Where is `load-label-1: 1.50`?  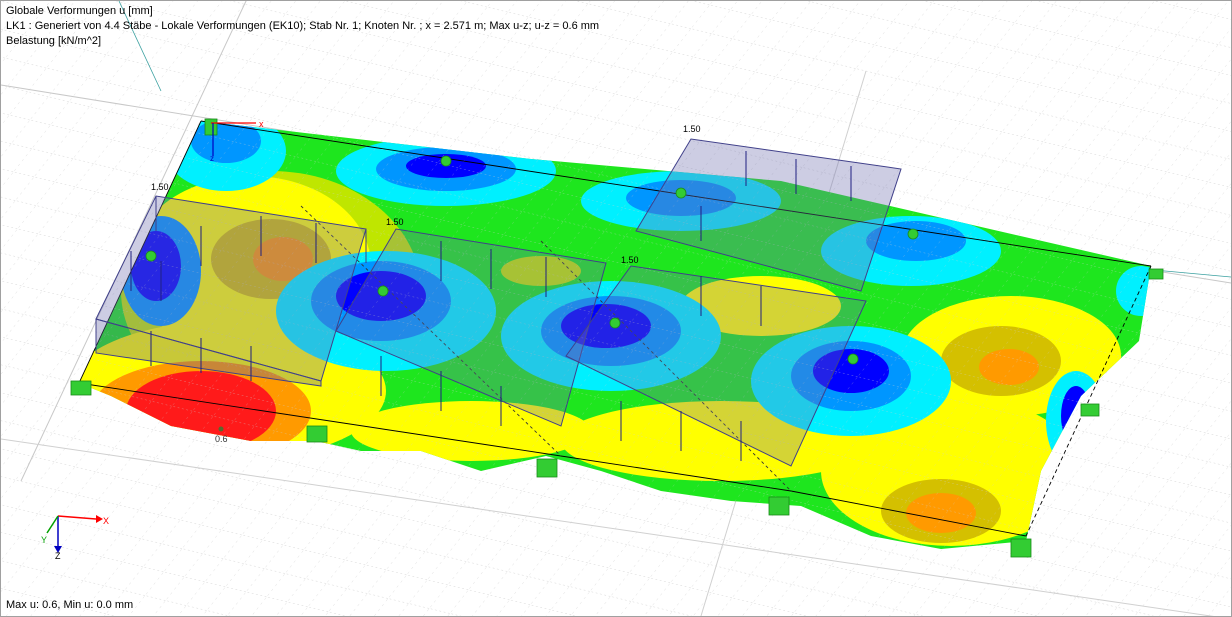
load-label-1: 1.50 is located at coordinates (160, 187).